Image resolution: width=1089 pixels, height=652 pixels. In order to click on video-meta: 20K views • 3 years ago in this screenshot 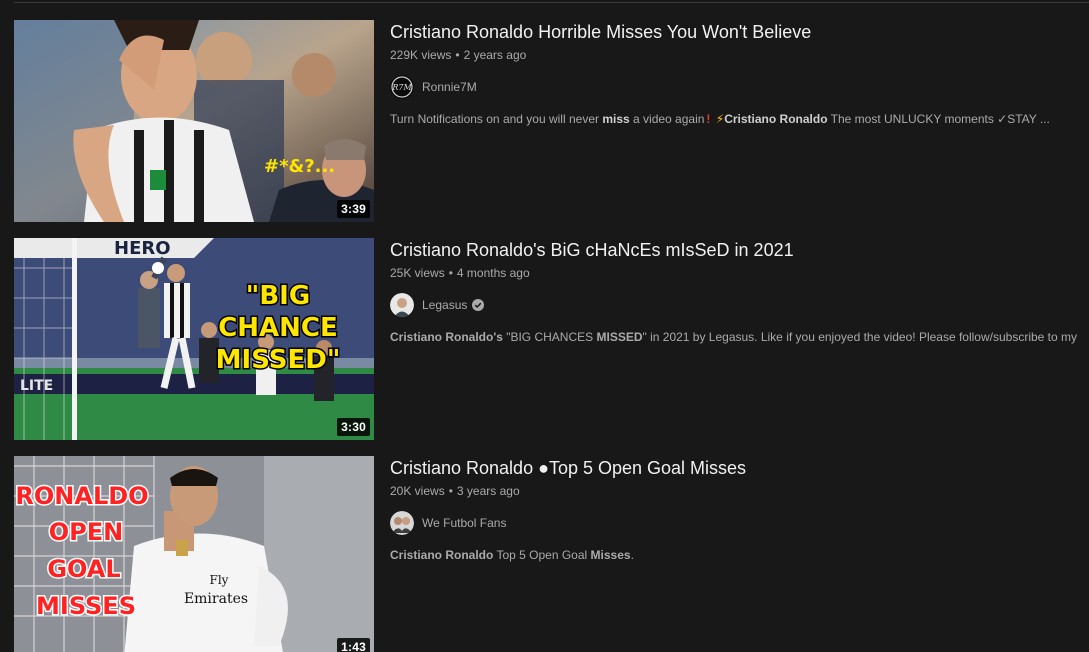, I will do `click(739, 491)`.